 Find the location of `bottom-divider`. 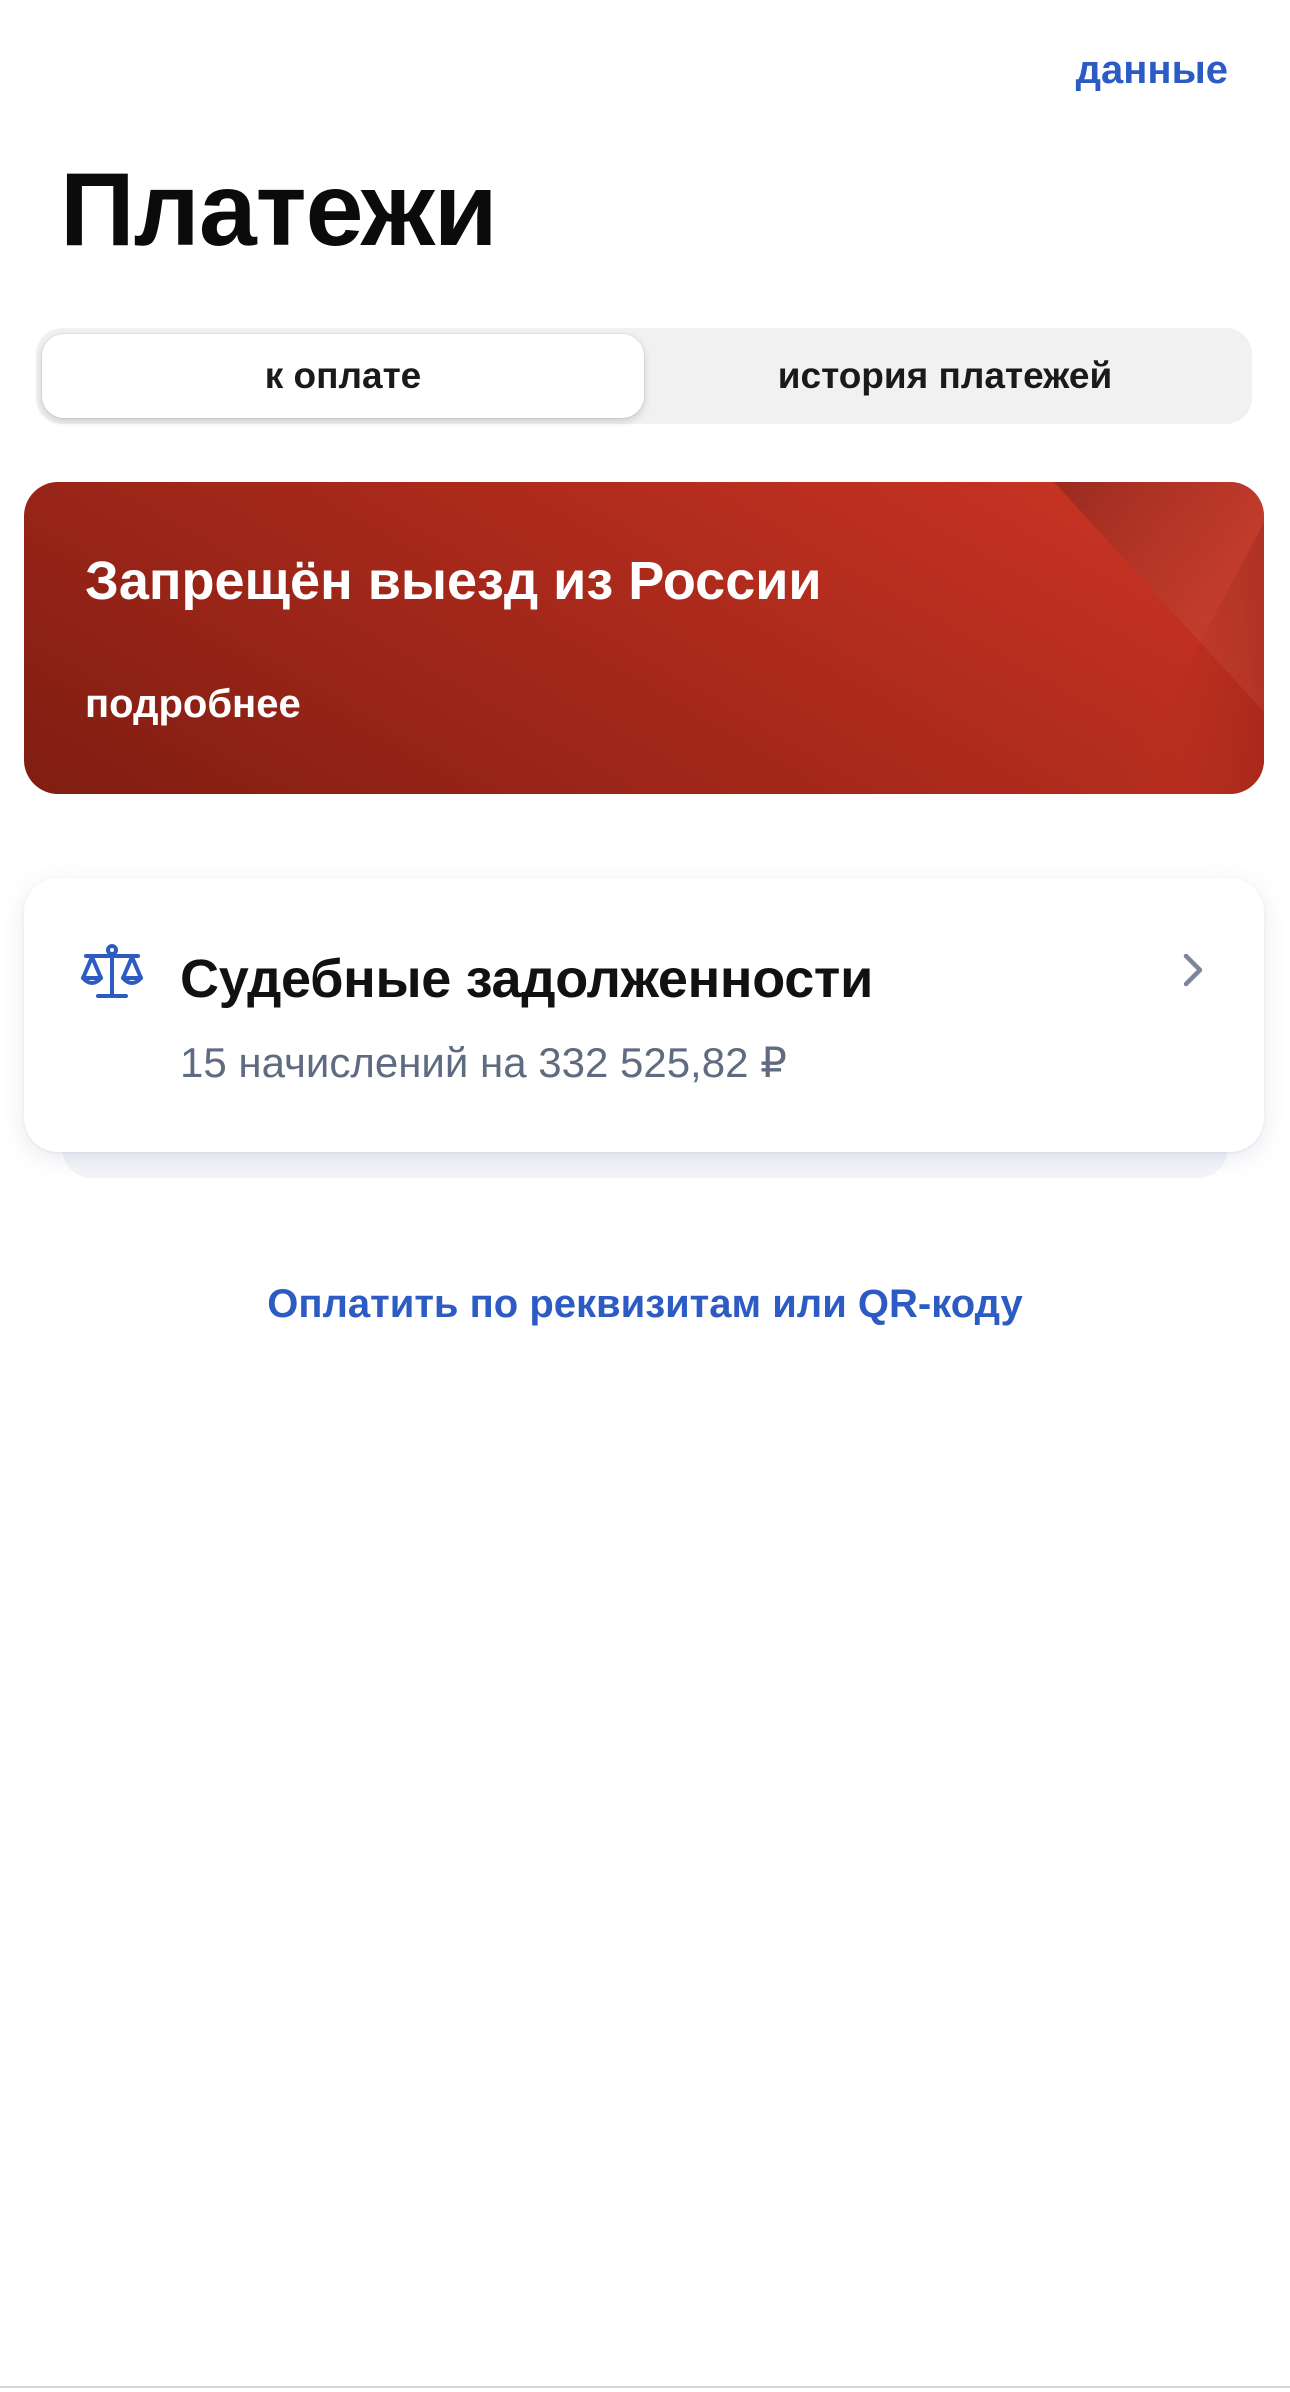

bottom-divider is located at coordinates (645, 2387).